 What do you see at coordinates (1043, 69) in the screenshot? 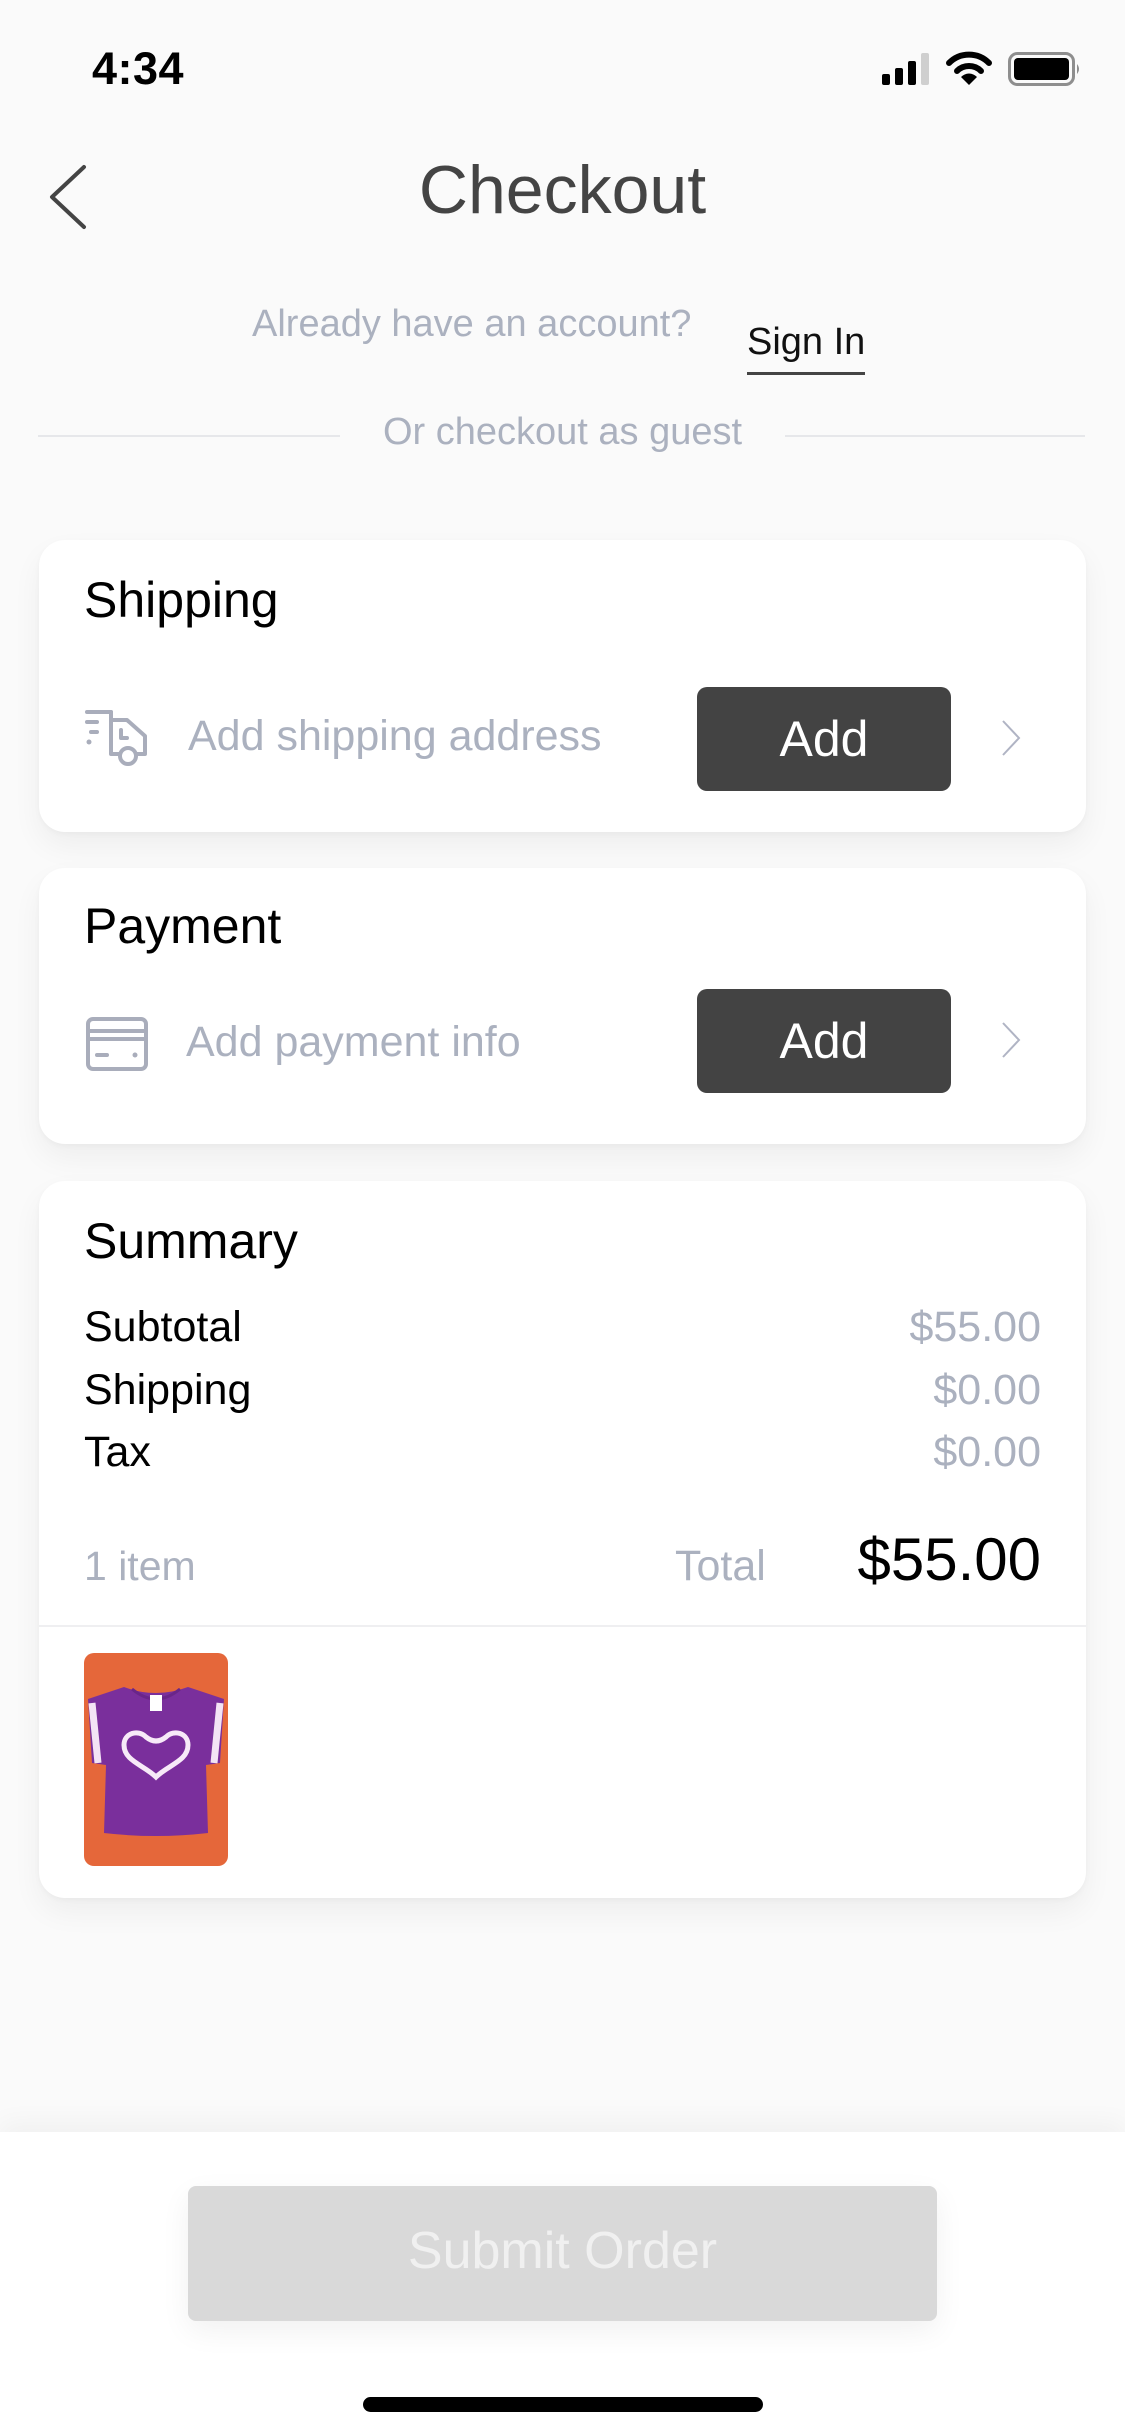
I see `battery-icon` at bounding box center [1043, 69].